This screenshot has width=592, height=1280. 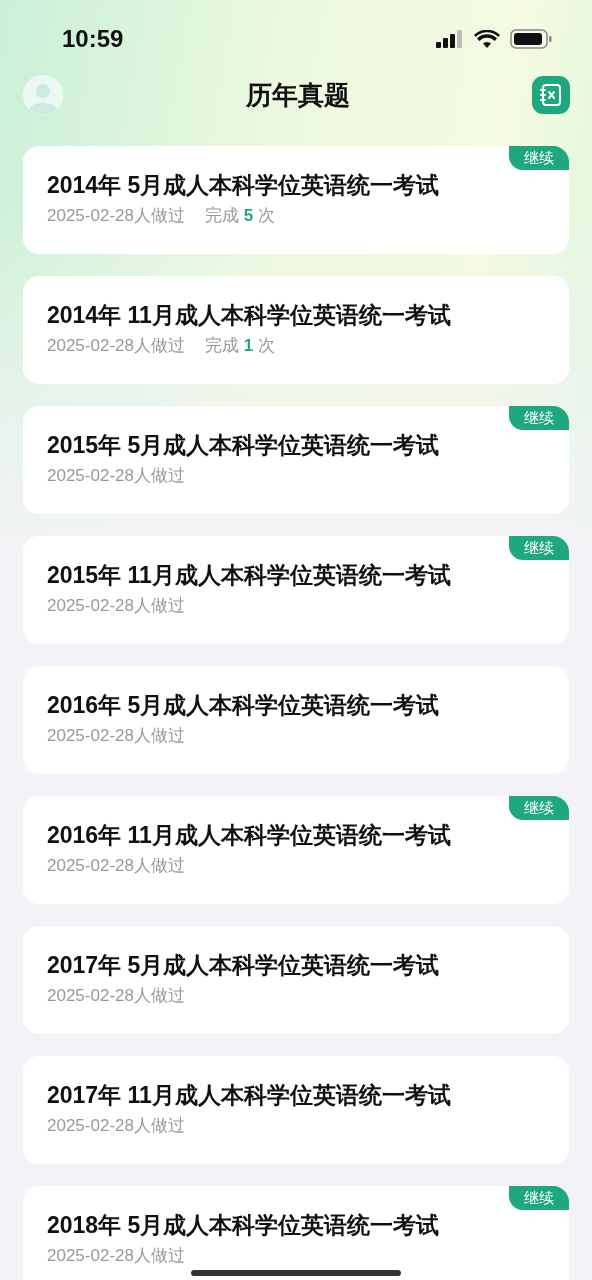 What do you see at coordinates (244, 1225) in the screenshot?
I see `exam-title: 2018年 5月成人本科学位英语统一考试` at bounding box center [244, 1225].